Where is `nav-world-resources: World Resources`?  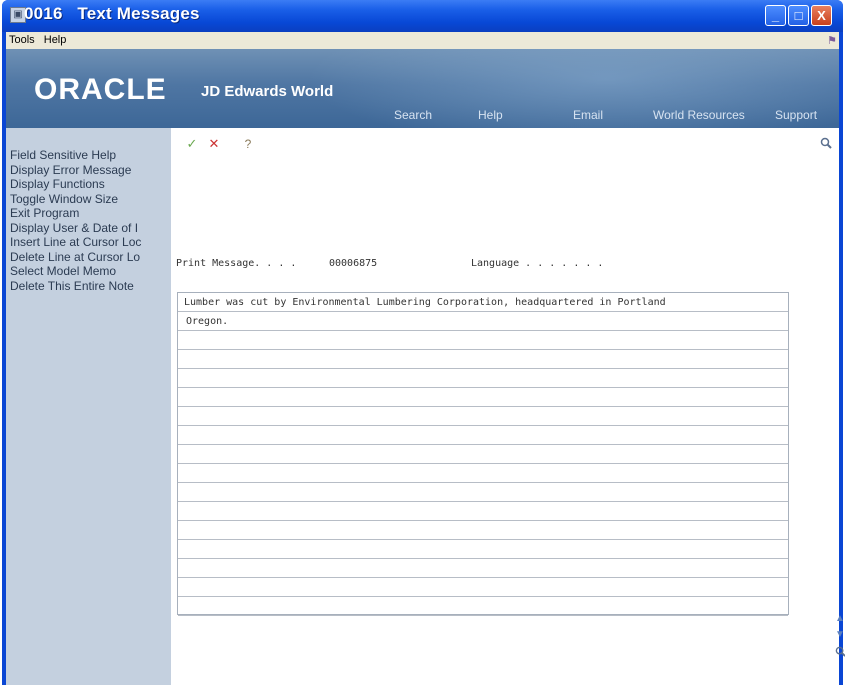 nav-world-resources: World Resources is located at coordinates (699, 115).